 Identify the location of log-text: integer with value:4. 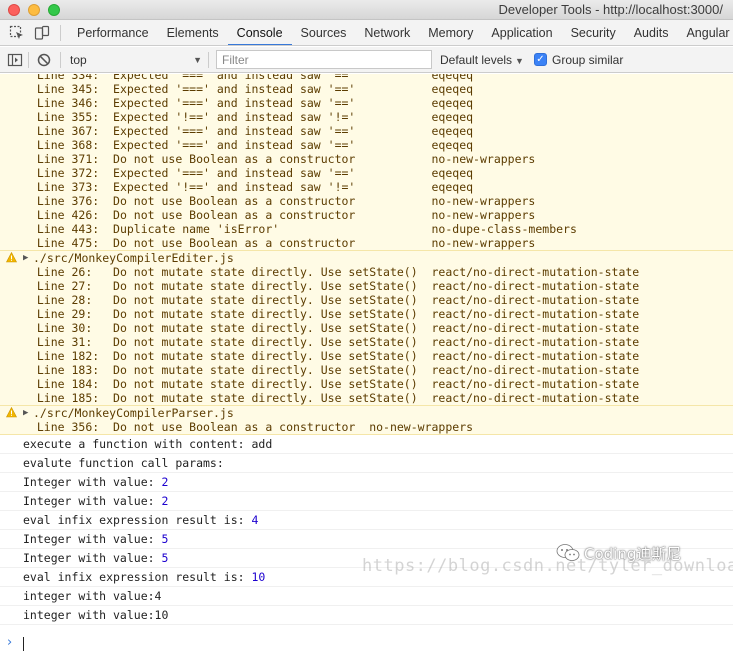
(92, 596).